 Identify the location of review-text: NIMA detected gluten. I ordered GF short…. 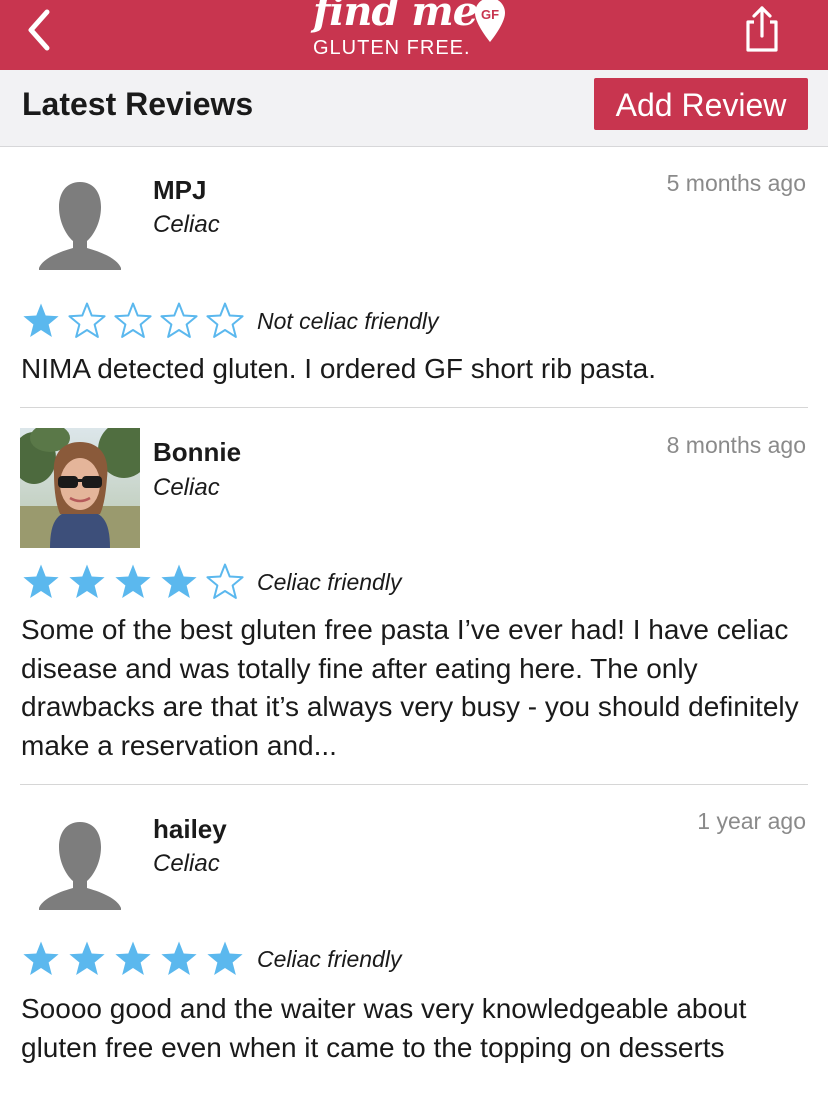
(338, 368).